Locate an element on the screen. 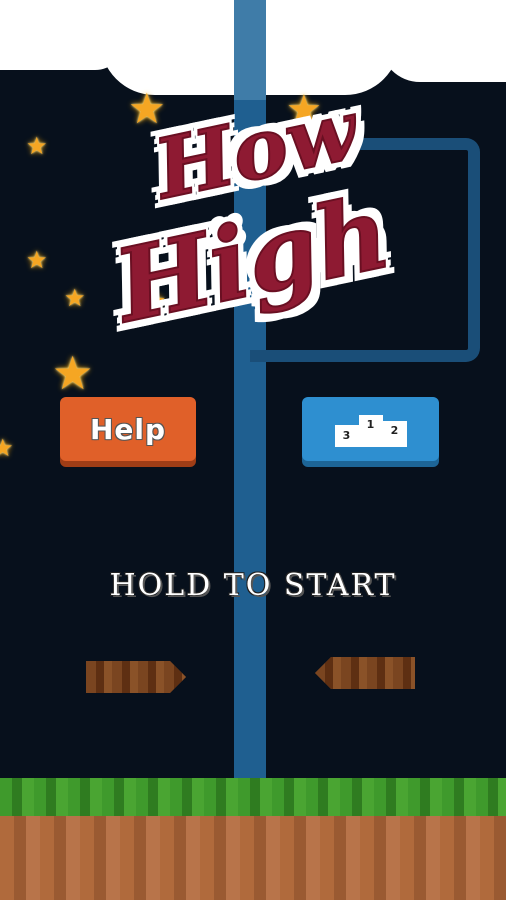  title-line-high: High is located at coordinates (253, 259).